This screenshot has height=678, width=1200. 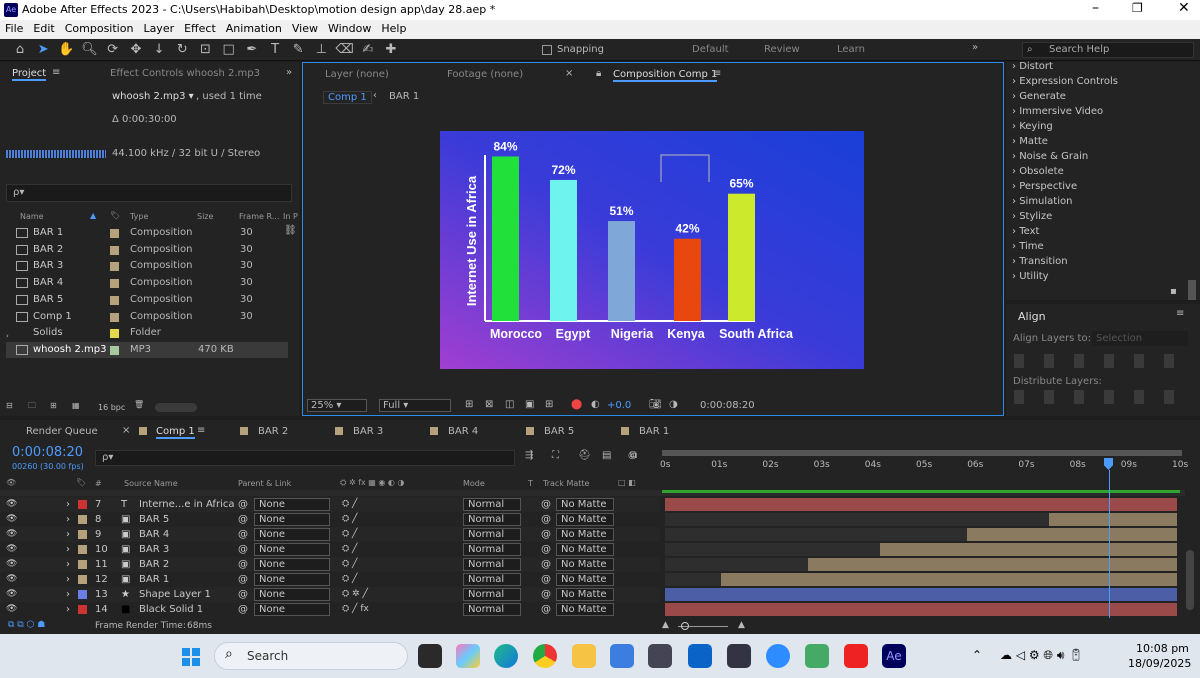 What do you see at coordinates (147, 266) in the screenshot?
I see `project-item: BAR 3 Composition 30` at bounding box center [147, 266].